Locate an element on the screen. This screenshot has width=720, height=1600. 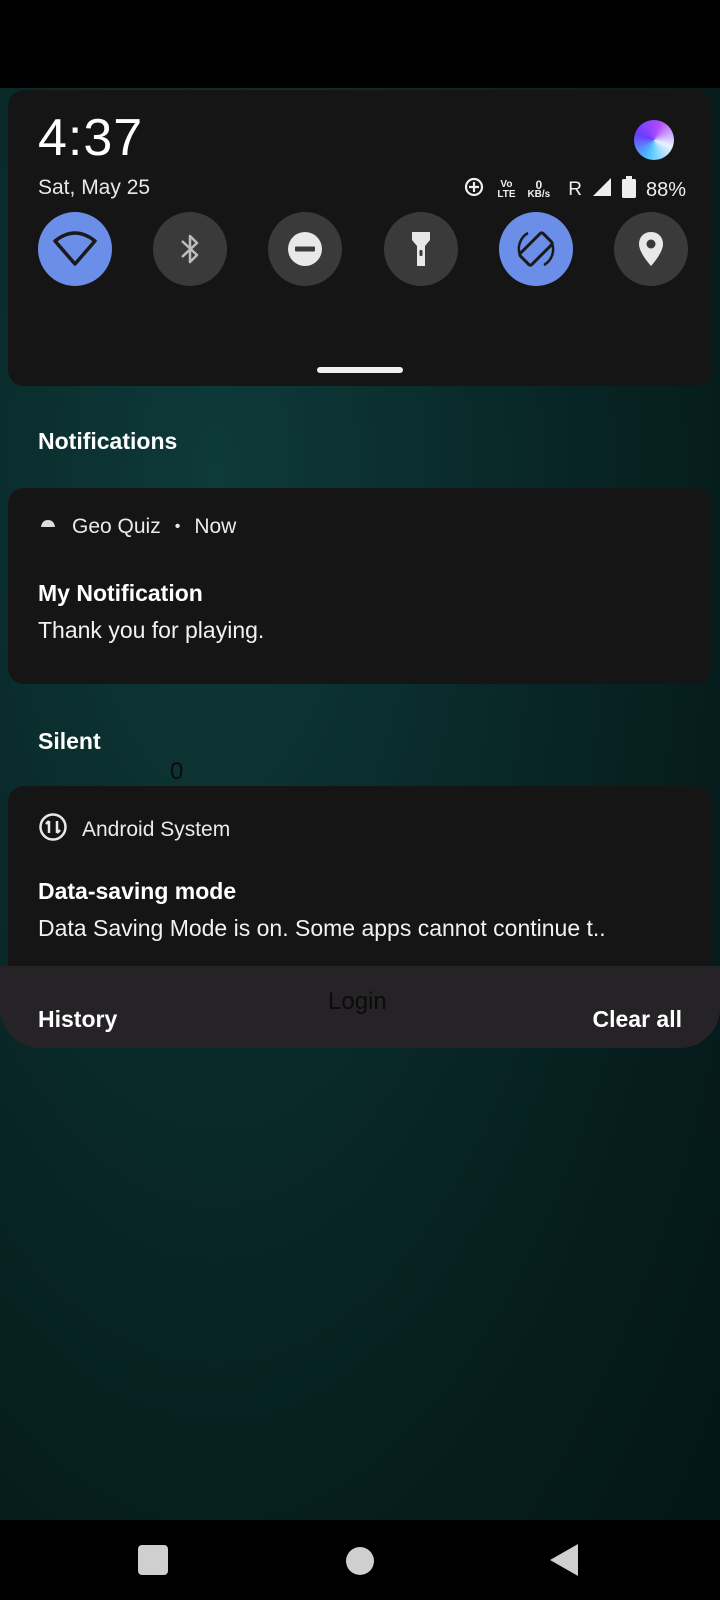
auto-rotate-tile is located at coordinates (535, 249).